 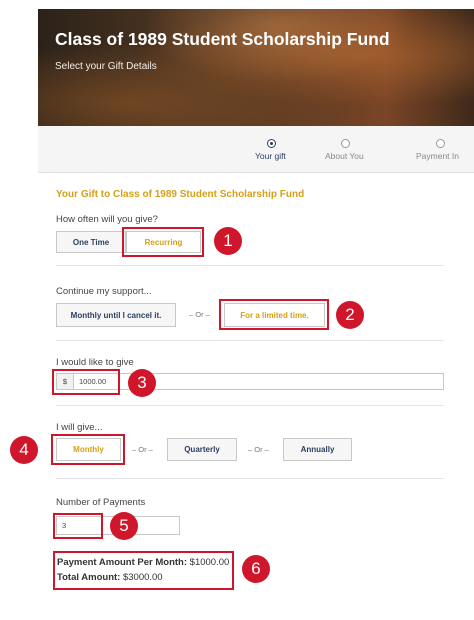 What do you see at coordinates (317, 449) in the screenshot?
I see `annually-button: Annually` at bounding box center [317, 449].